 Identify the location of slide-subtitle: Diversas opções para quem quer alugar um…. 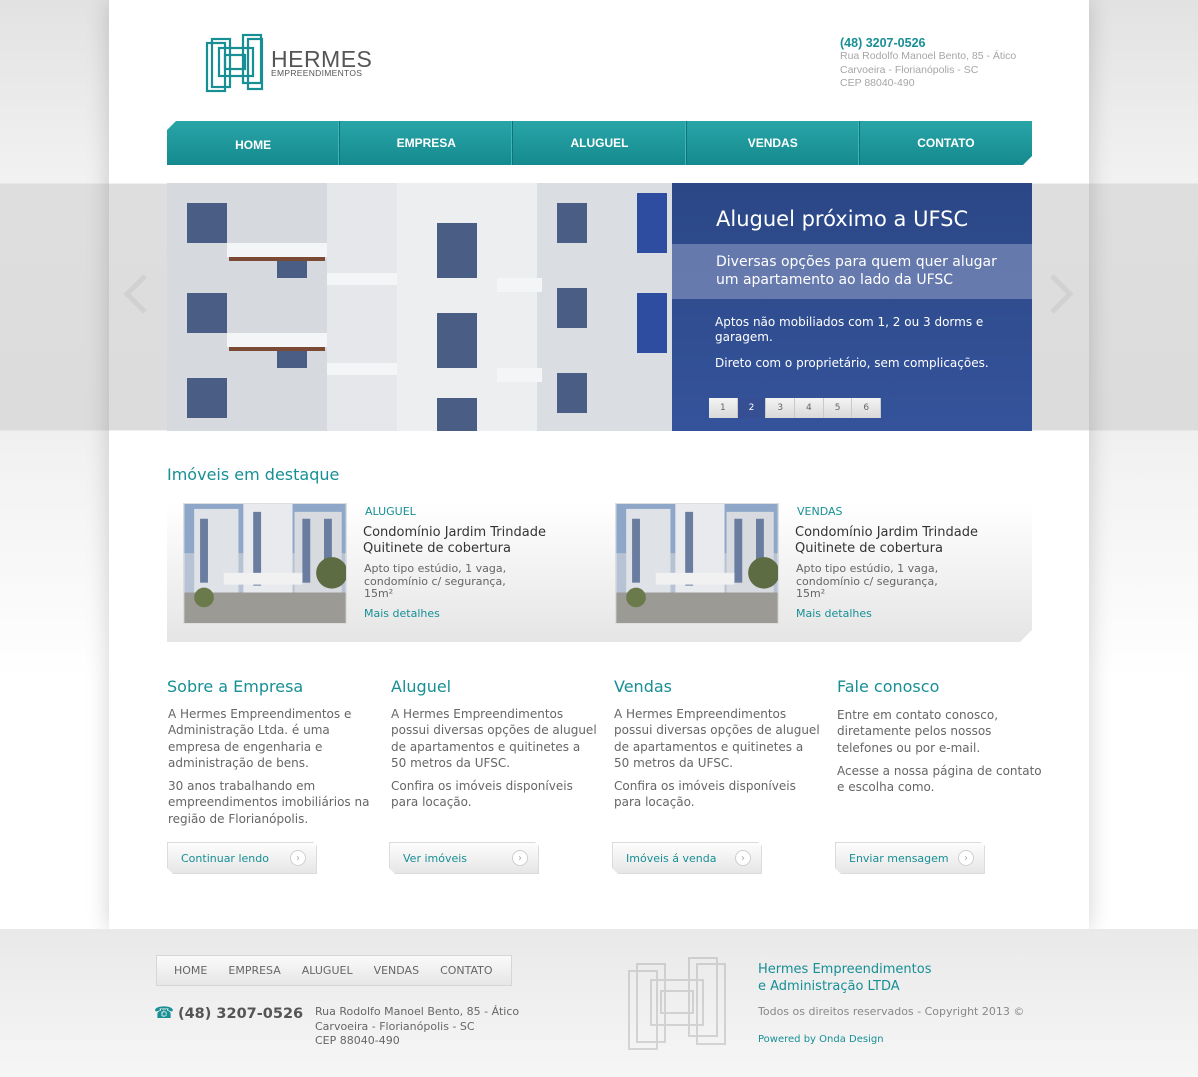
(852, 271).